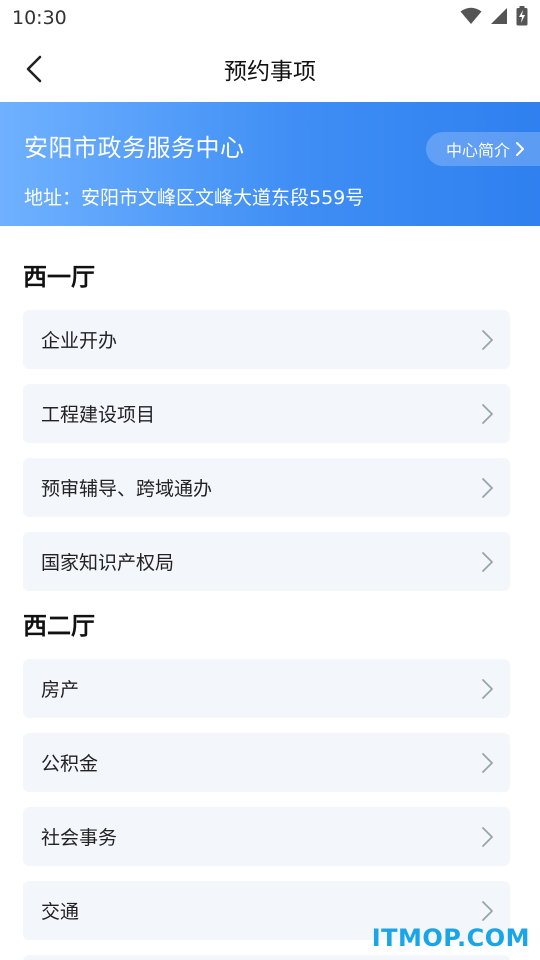  I want to click on chevron-left-icon, so click(34, 69).